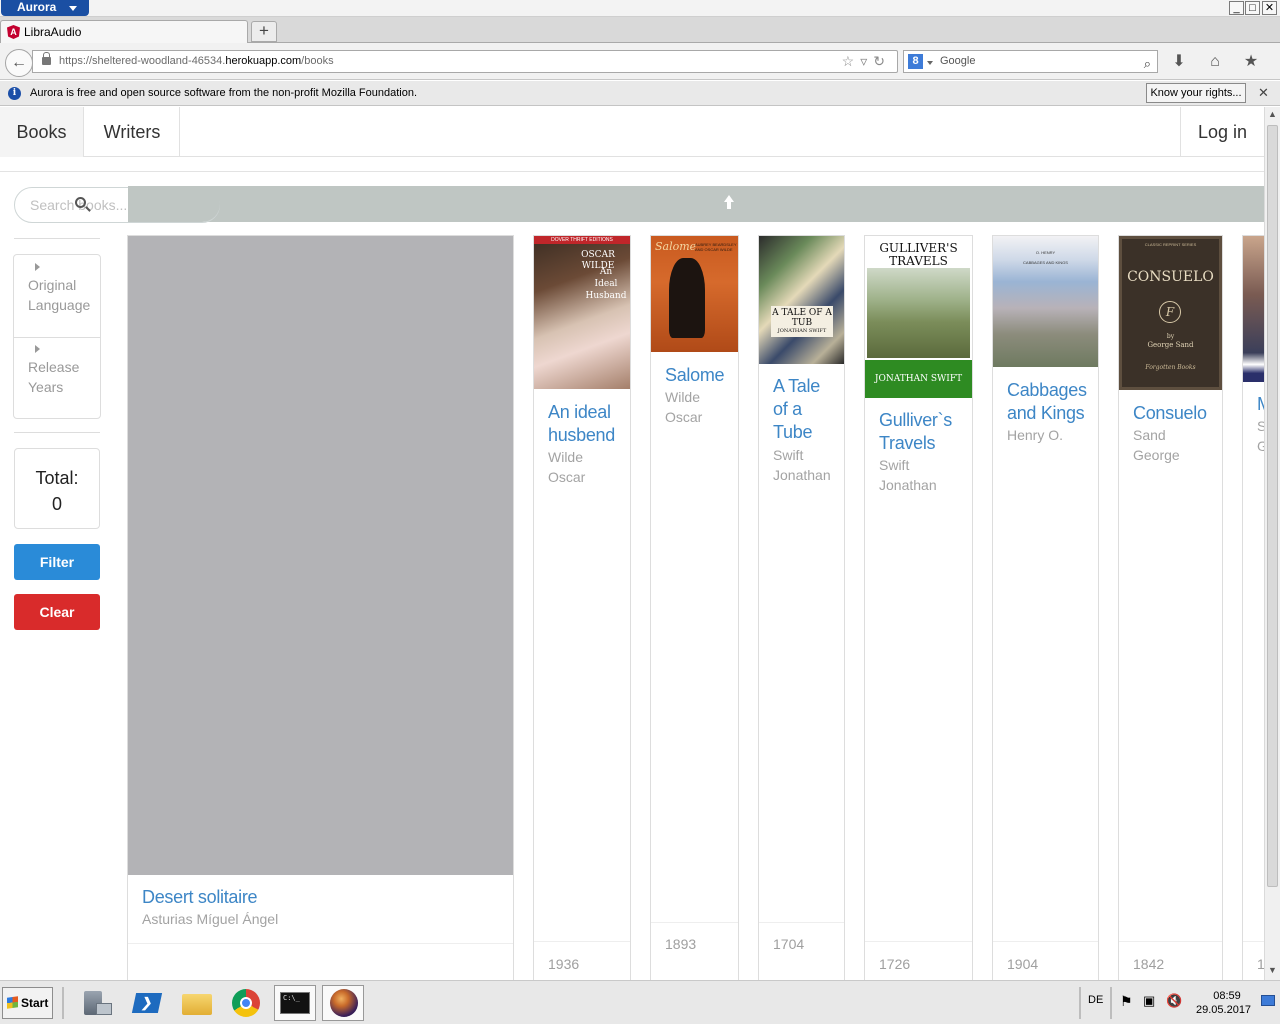  What do you see at coordinates (1272, 506) in the screenshot?
I see `scrollbar-thumb` at bounding box center [1272, 506].